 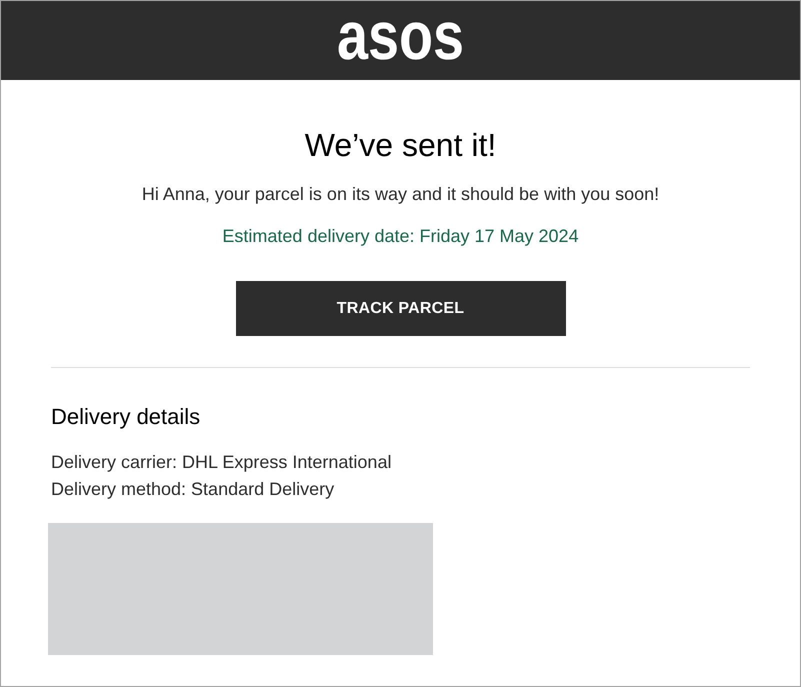 What do you see at coordinates (400, 145) in the screenshot?
I see `headline: We’ve sent it!` at bounding box center [400, 145].